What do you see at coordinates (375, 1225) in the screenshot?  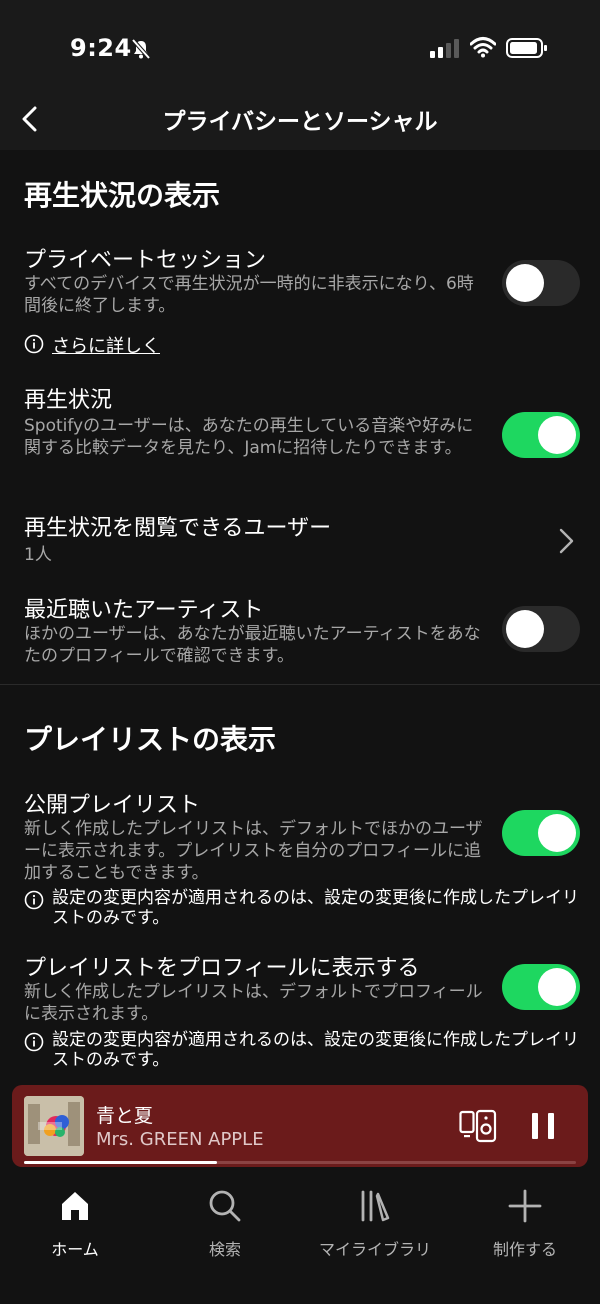 I see `nav-library: マイライブラリ` at bounding box center [375, 1225].